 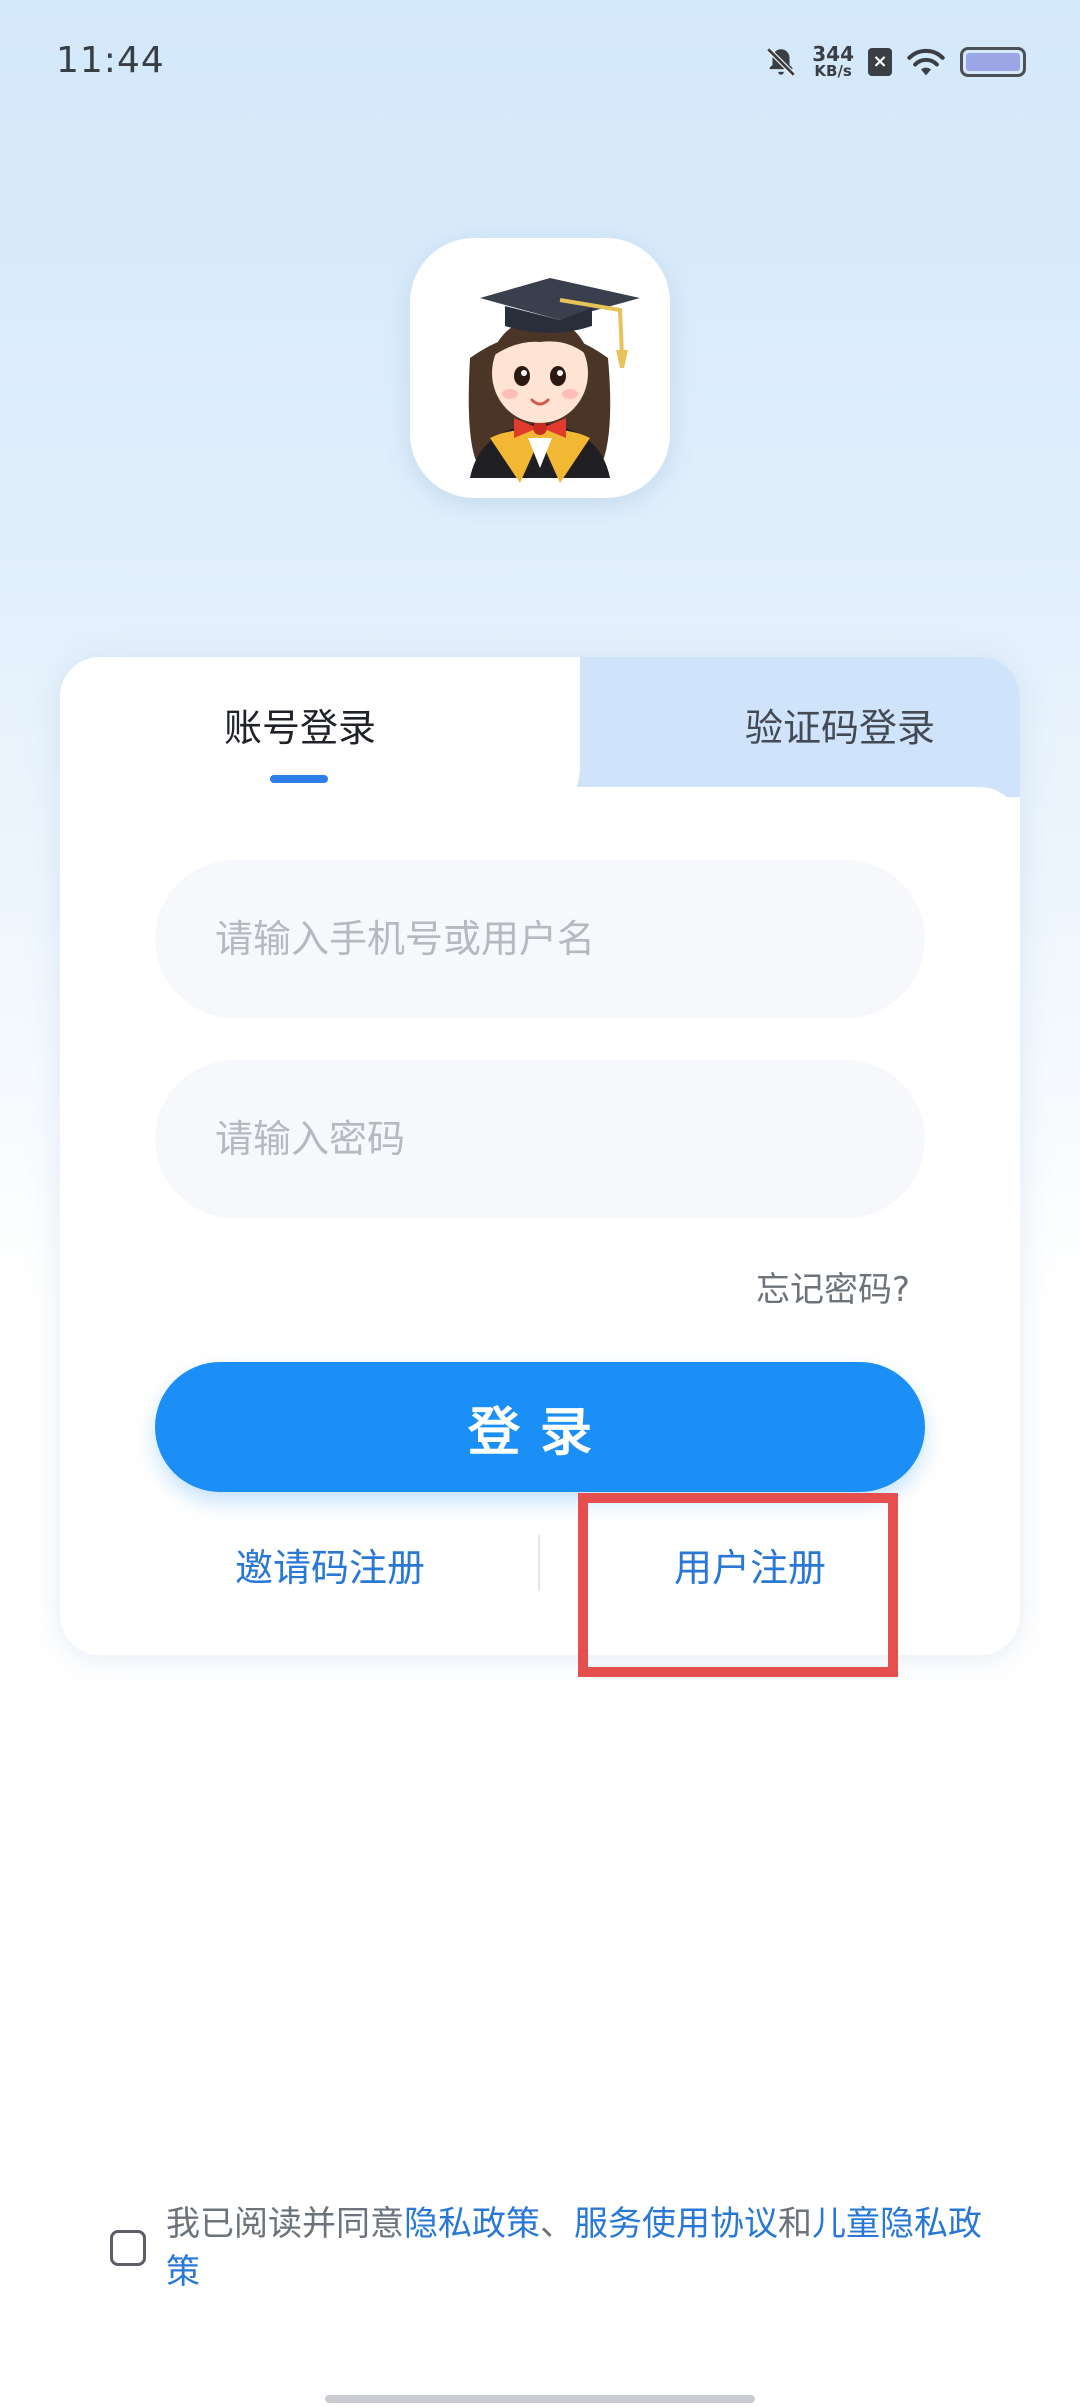 I want to click on login-button: 登录, so click(x=540, y=1427).